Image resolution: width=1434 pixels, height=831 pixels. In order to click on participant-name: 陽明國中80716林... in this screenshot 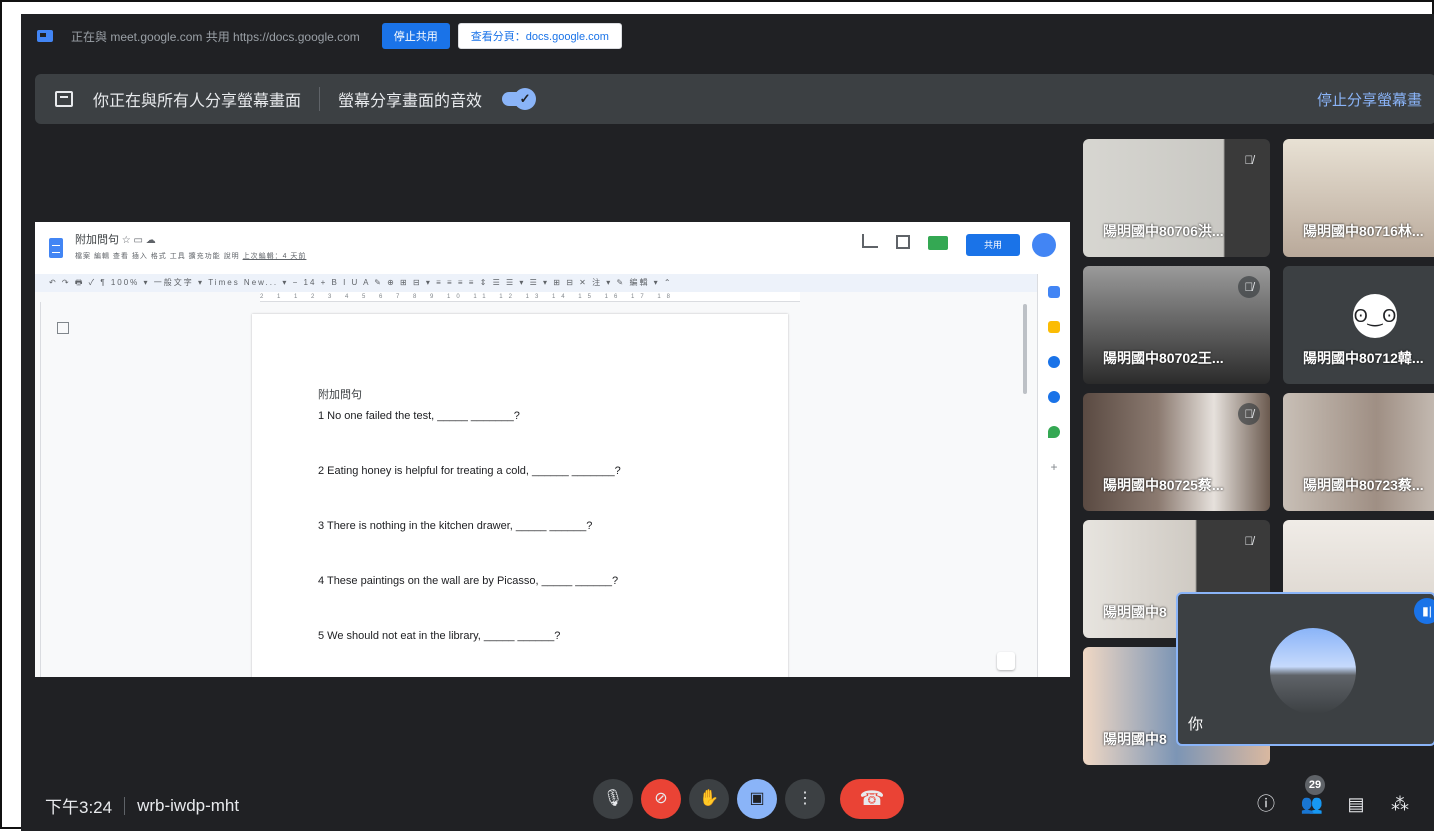, I will do `click(1363, 231)`.